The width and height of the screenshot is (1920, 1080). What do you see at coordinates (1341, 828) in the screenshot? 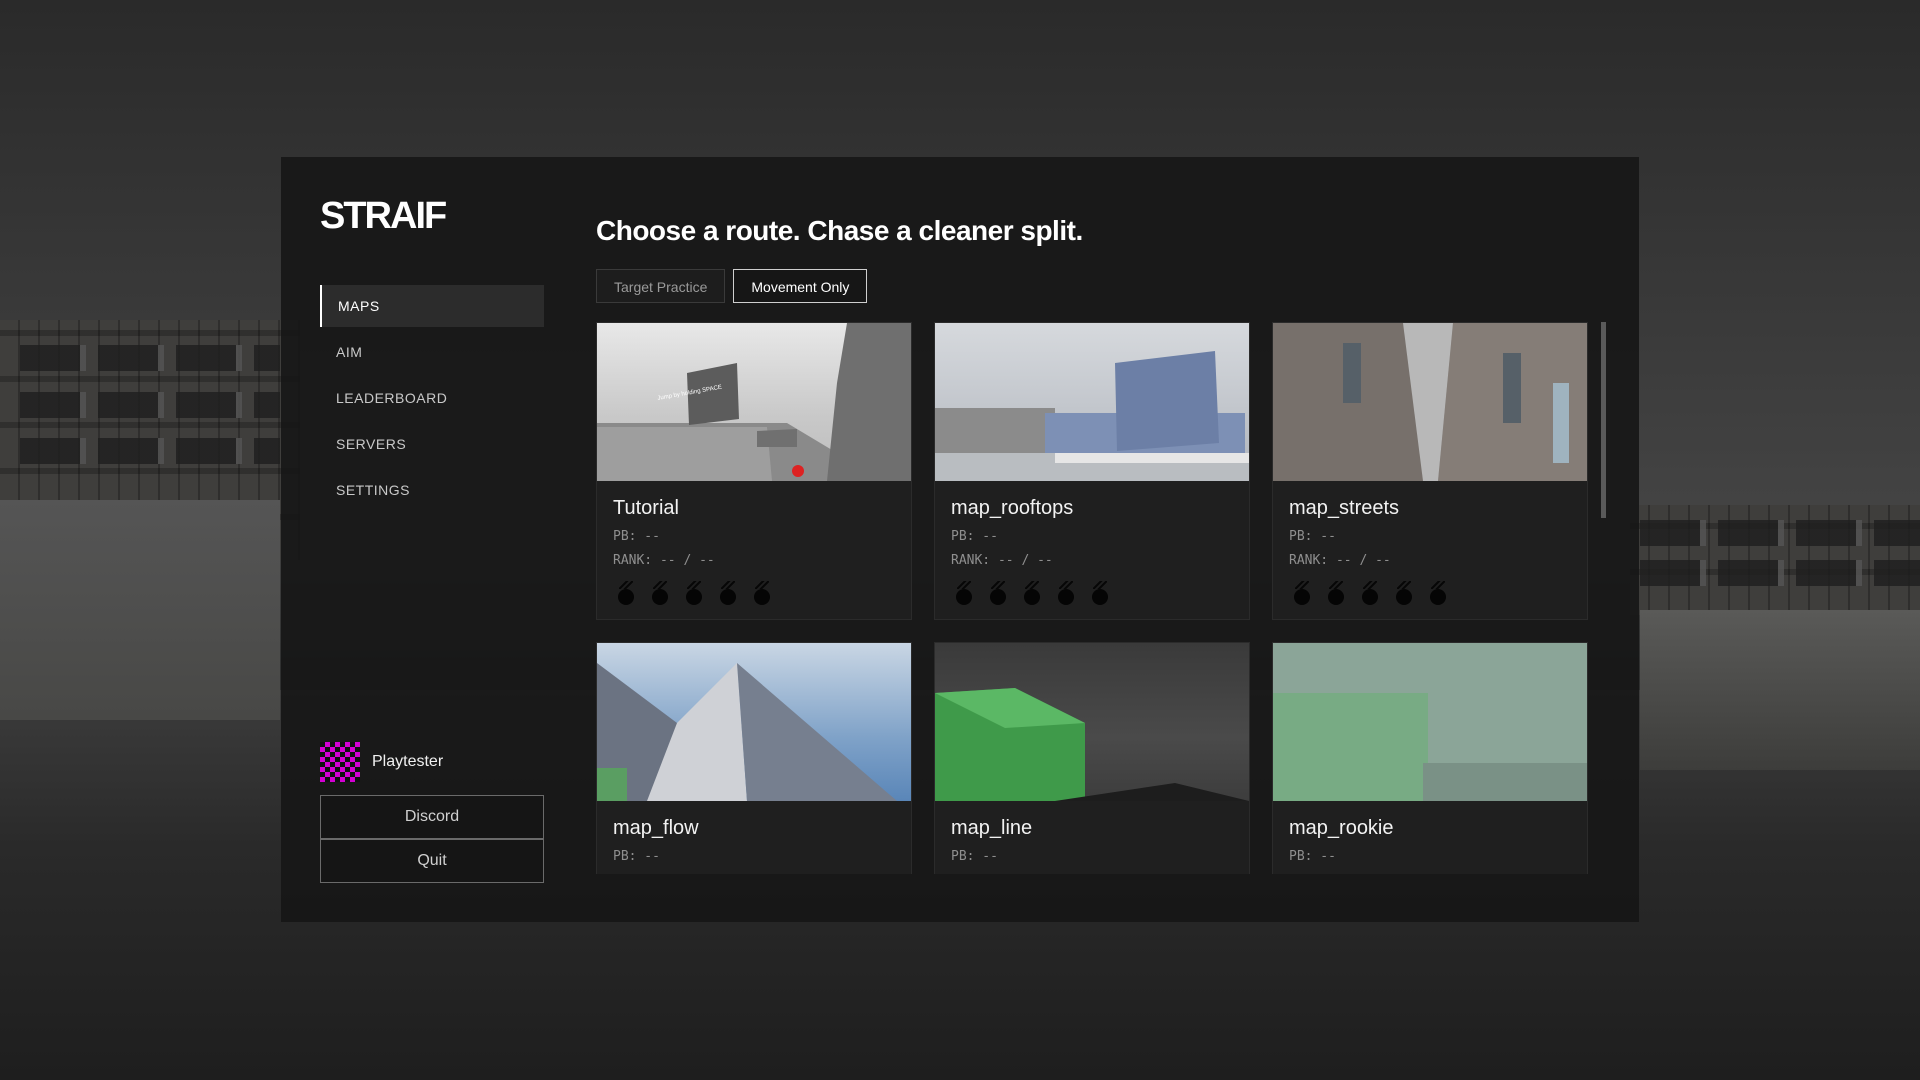
I see `map-name: map_rookie` at bounding box center [1341, 828].